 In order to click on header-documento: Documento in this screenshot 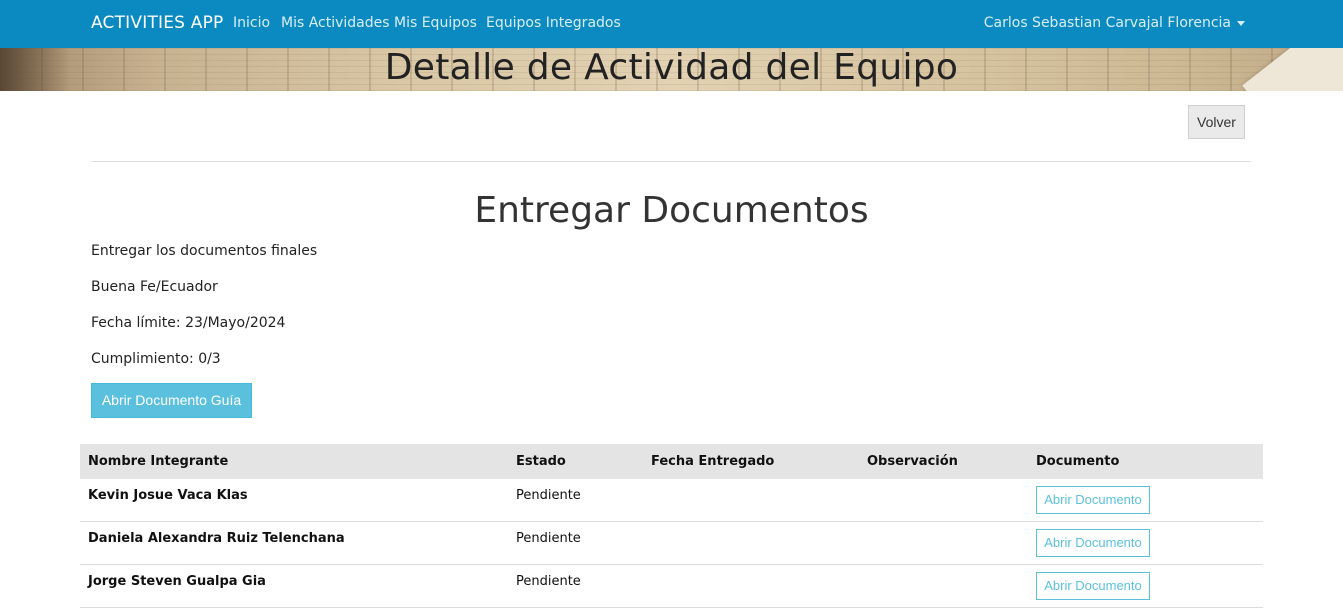, I will do `click(1078, 461)`.